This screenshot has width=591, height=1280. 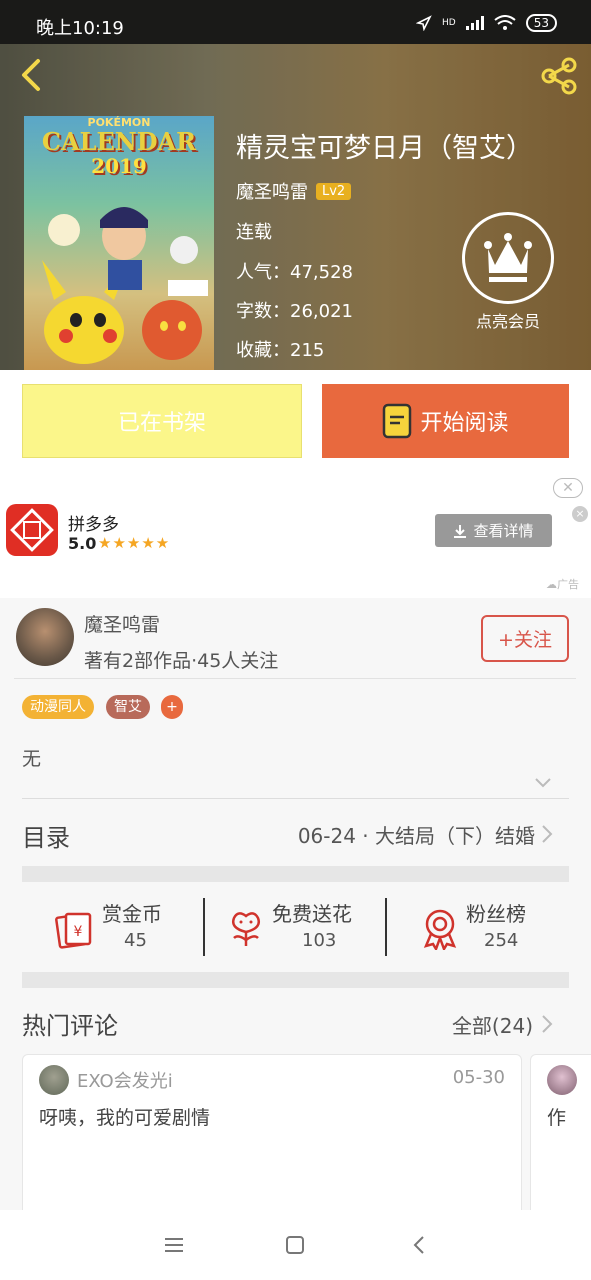 What do you see at coordinates (419, 1245) in the screenshot?
I see `nav-back-icon` at bounding box center [419, 1245].